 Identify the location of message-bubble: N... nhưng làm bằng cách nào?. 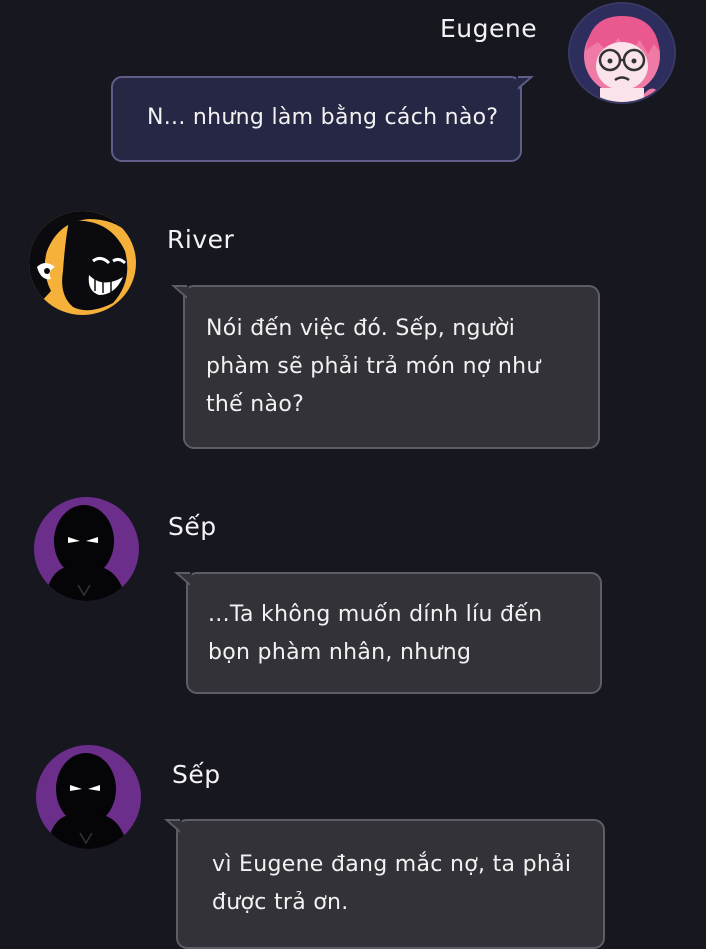
(322, 119).